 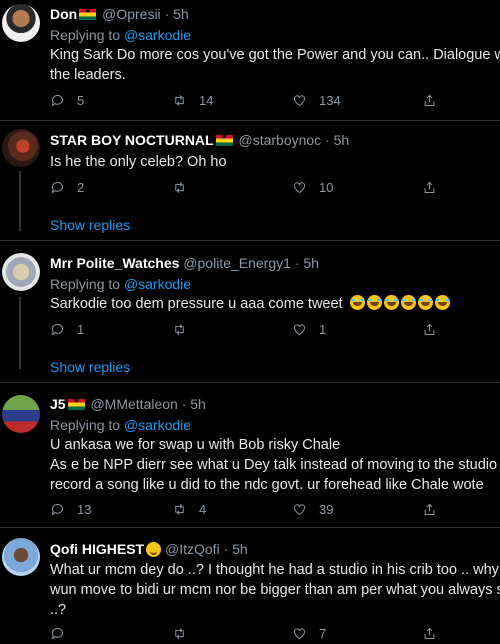 What do you see at coordinates (279, 140) in the screenshot?
I see `user-handle: @starboynoc` at bounding box center [279, 140].